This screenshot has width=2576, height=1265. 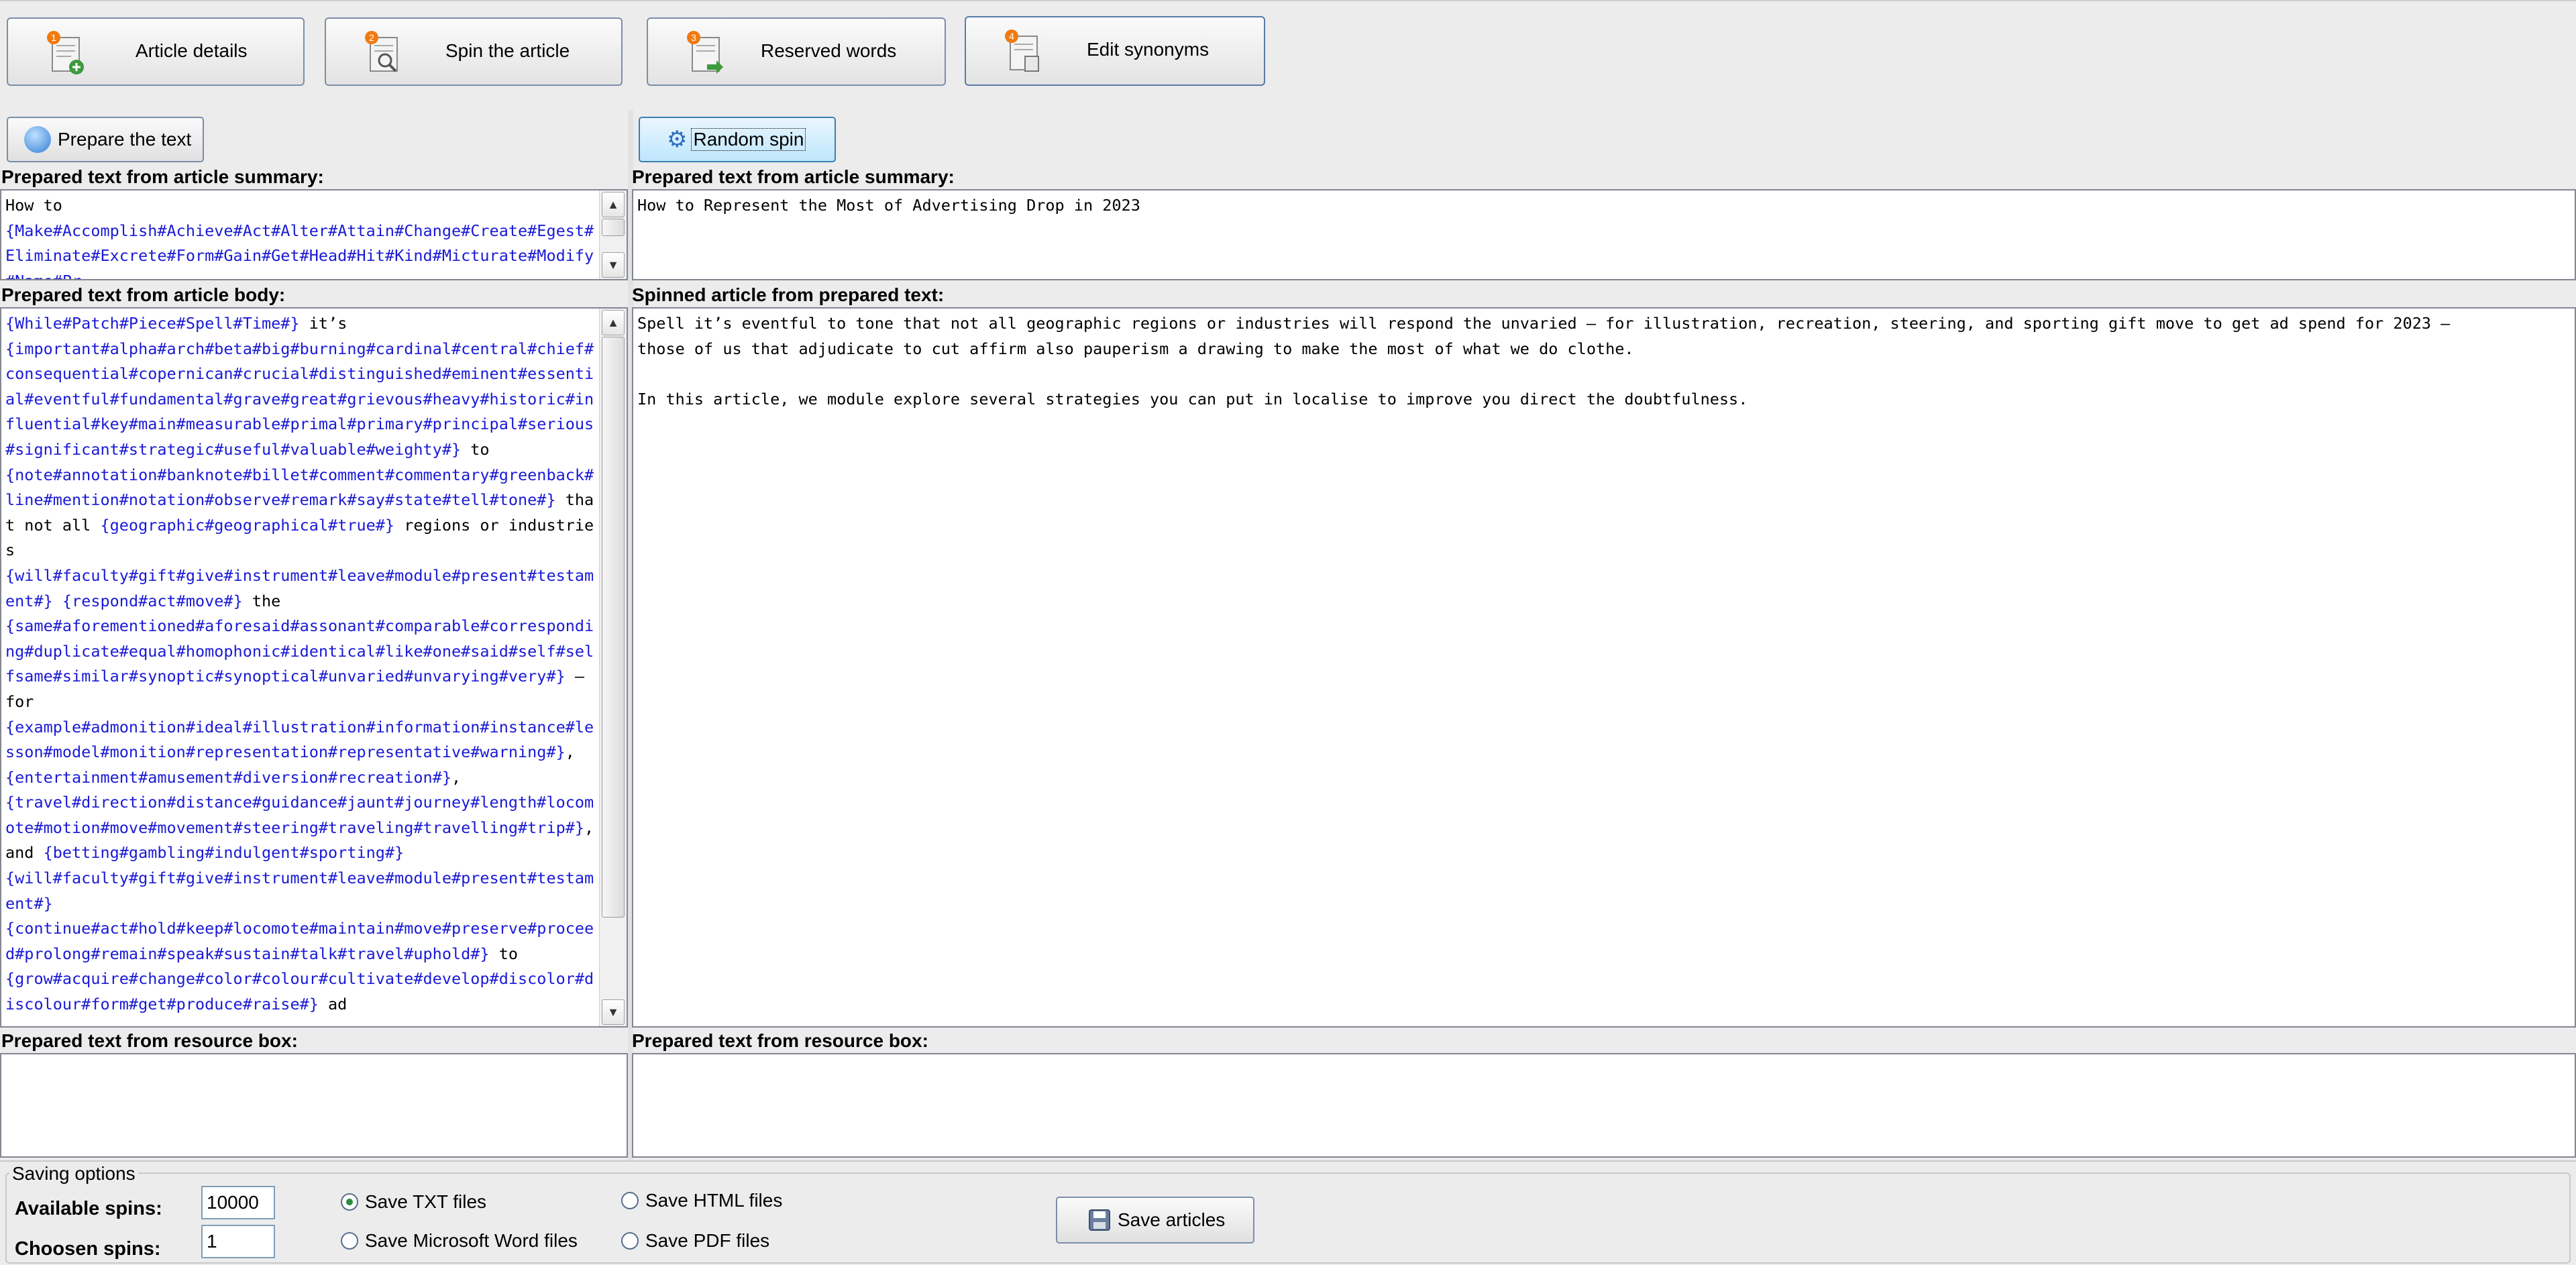 What do you see at coordinates (1604, 375) in the screenshot?
I see `spinned-line` at bounding box center [1604, 375].